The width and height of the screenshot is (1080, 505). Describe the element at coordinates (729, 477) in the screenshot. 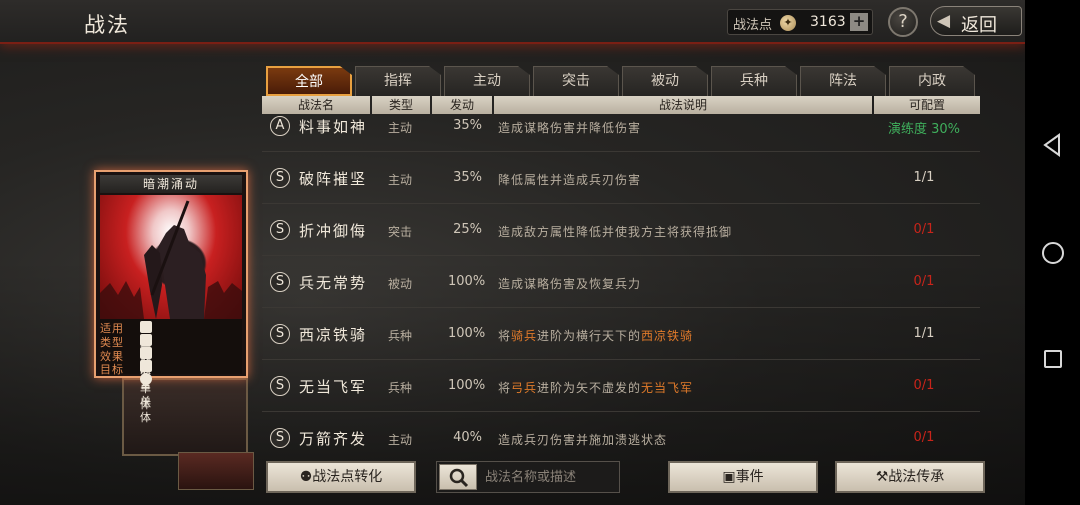

I see `event-icon: ▣` at that location.